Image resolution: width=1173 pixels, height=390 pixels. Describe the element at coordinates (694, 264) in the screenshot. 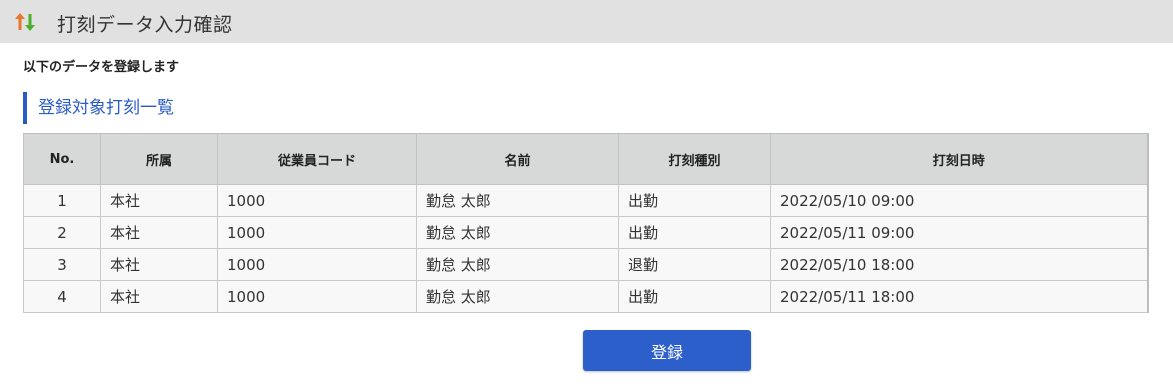

I see `cell-punch-type: 退勤` at that location.